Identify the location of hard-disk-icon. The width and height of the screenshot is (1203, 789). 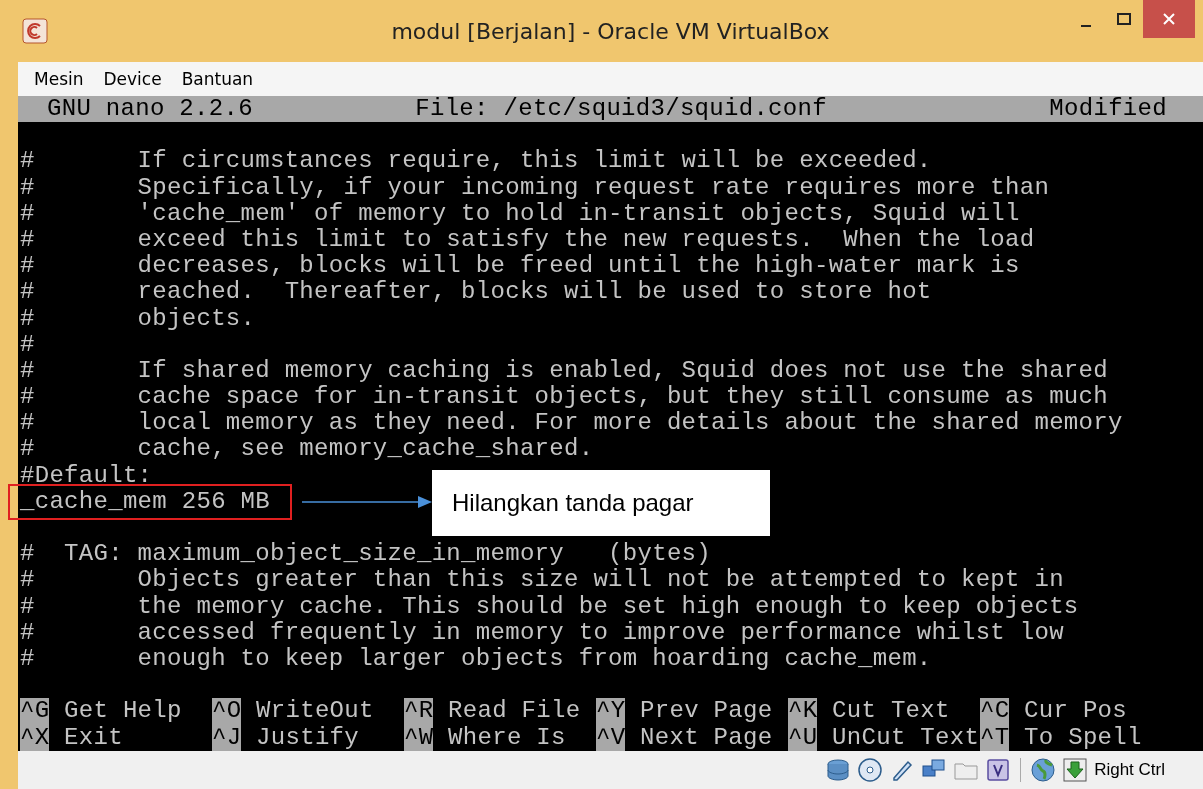
(838, 770).